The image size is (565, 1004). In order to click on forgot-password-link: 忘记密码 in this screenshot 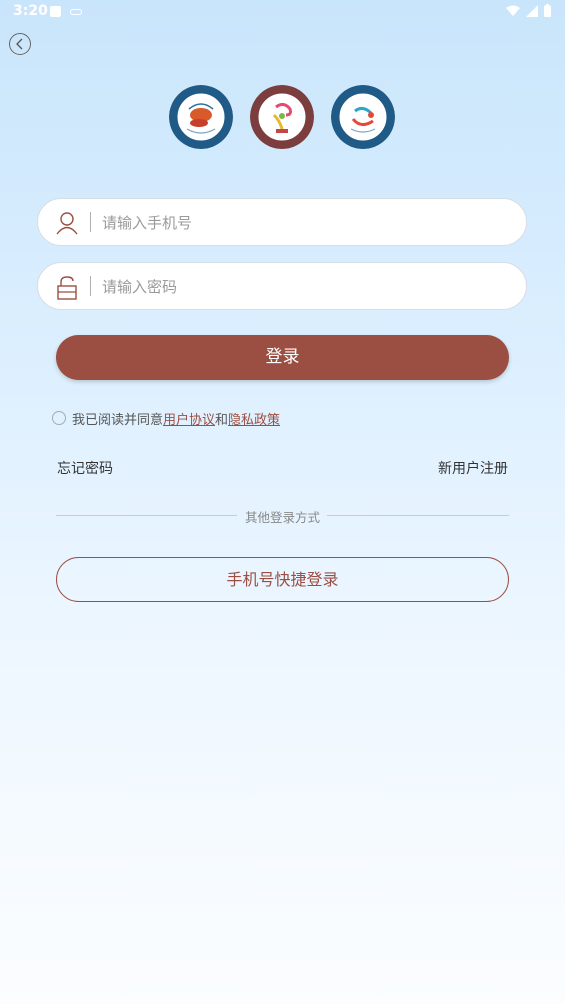, I will do `click(85, 468)`.